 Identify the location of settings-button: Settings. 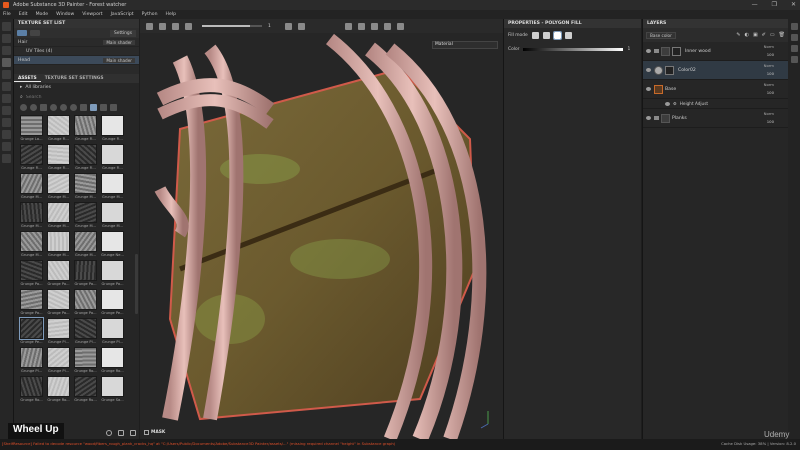
(122, 33).